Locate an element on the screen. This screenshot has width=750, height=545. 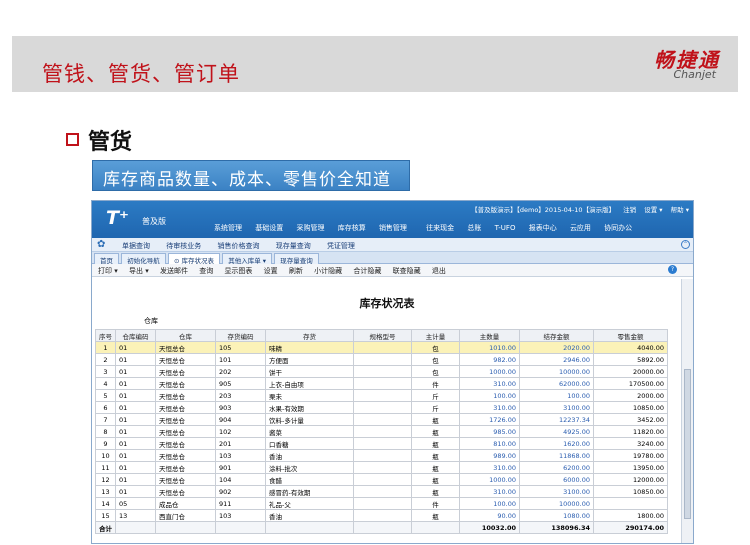
vertical-scrollbar is located at coordinates (687, 411).